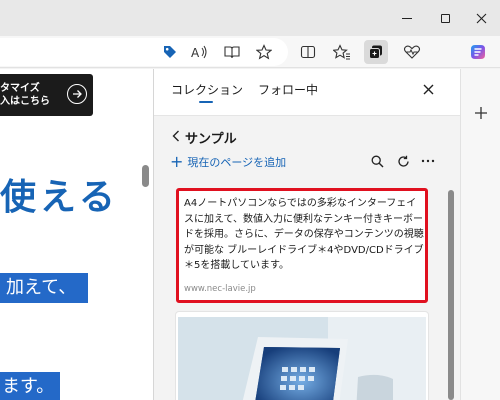  I want to click on collection-header: サンプル + 現在のページを追加, so click(307, 149).